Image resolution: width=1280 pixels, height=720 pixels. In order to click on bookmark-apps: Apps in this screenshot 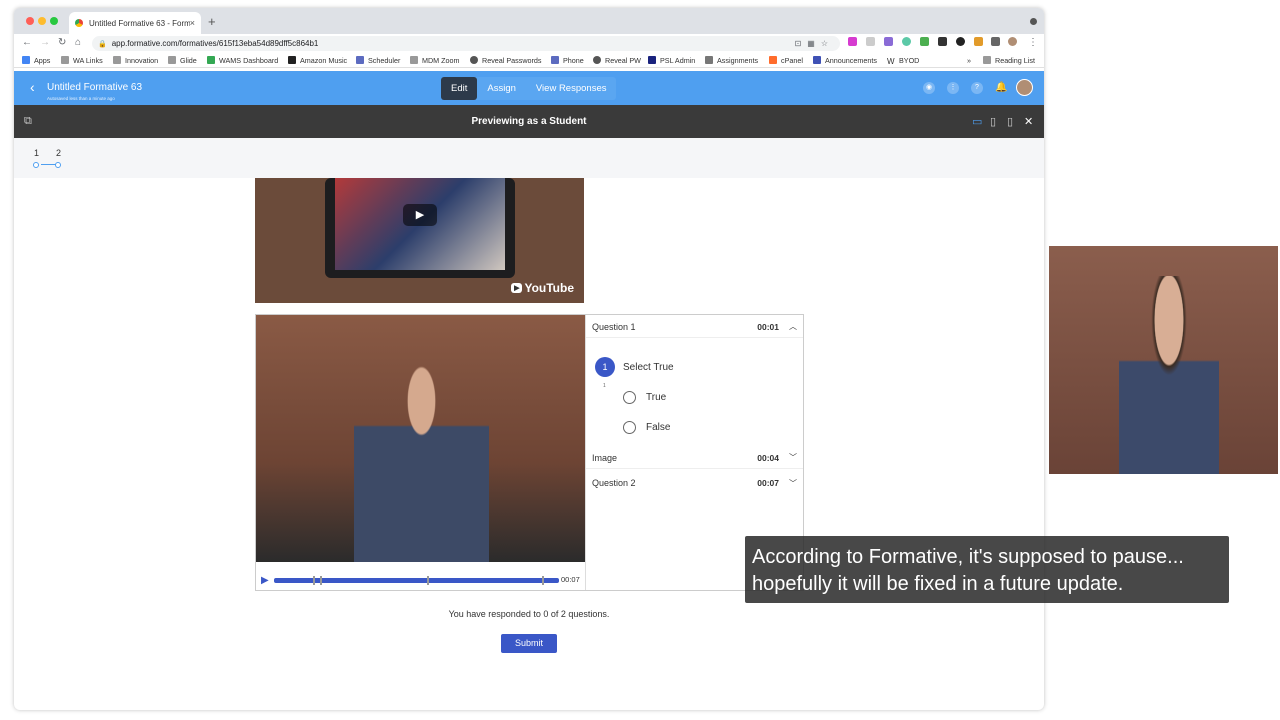, I will do `click(36, 60)`.